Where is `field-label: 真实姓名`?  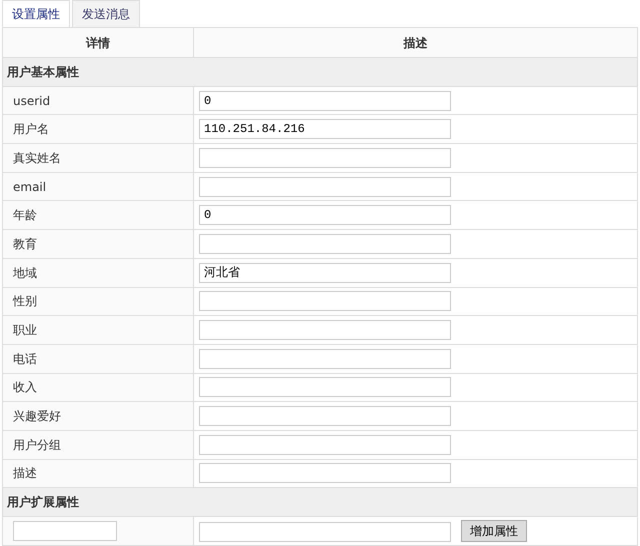
field-label: 真实姓名 is located at coordinates (98, 158).